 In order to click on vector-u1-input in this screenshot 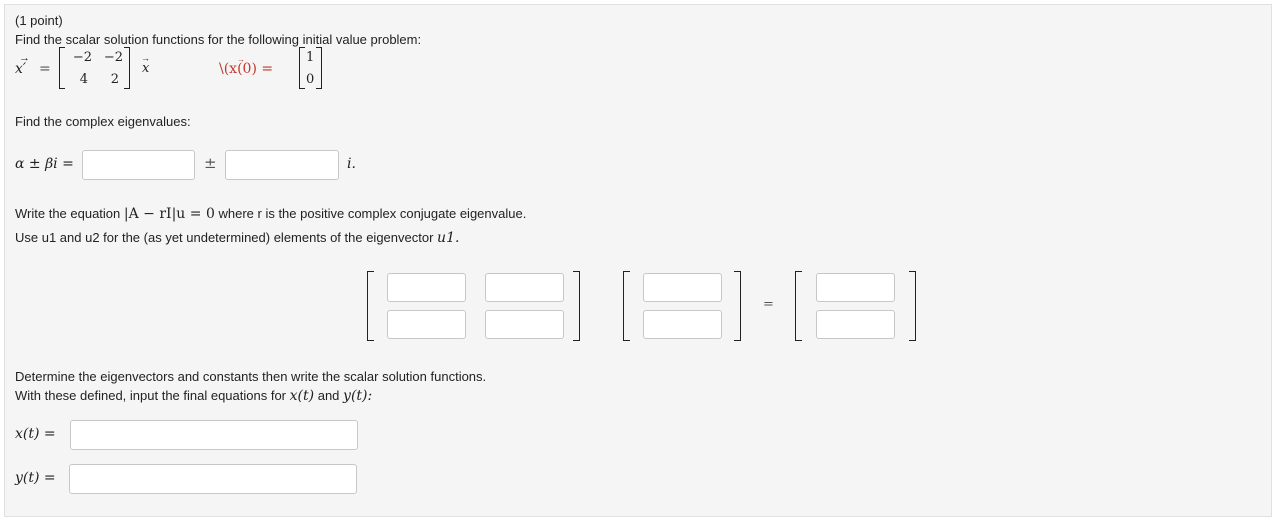, I will do `click(682, 287)`.